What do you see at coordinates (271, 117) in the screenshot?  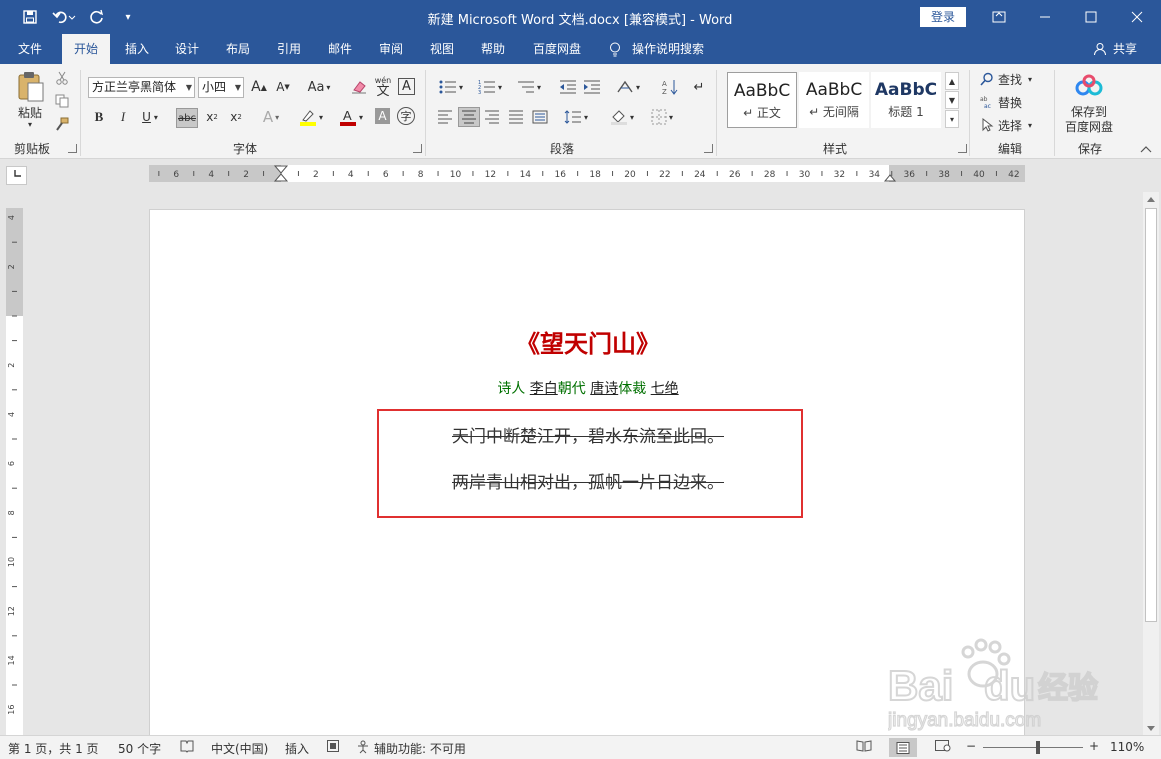 I see `text-effects-icon: A ▾` at bounding box center [271, 117].